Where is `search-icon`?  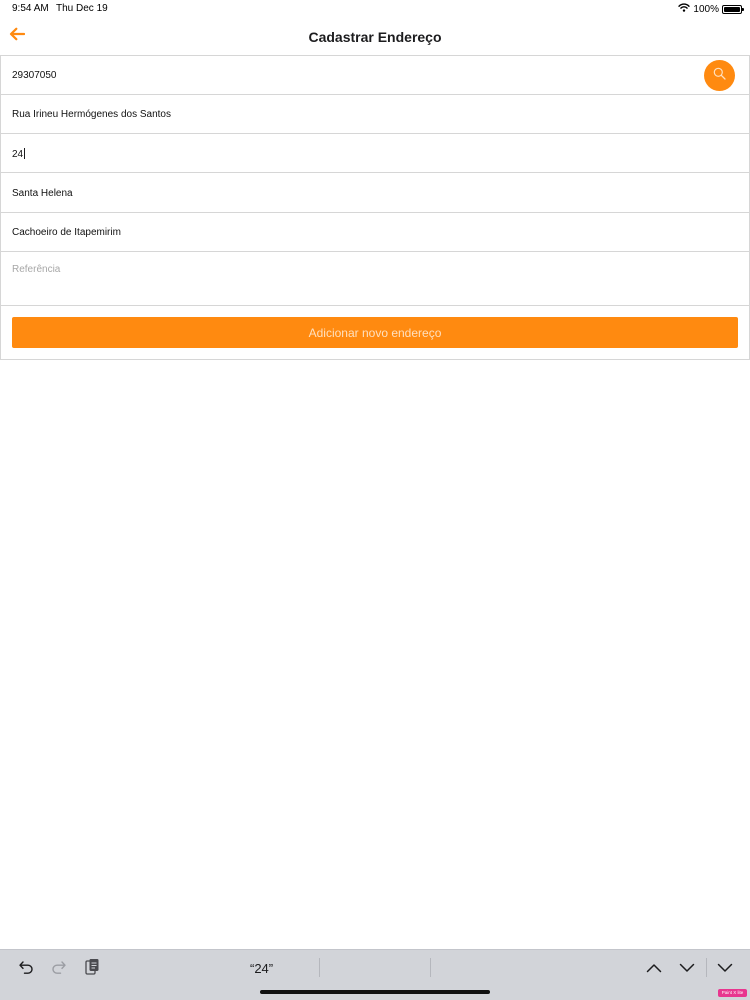
search-icon is located at coordinates (719, 76).